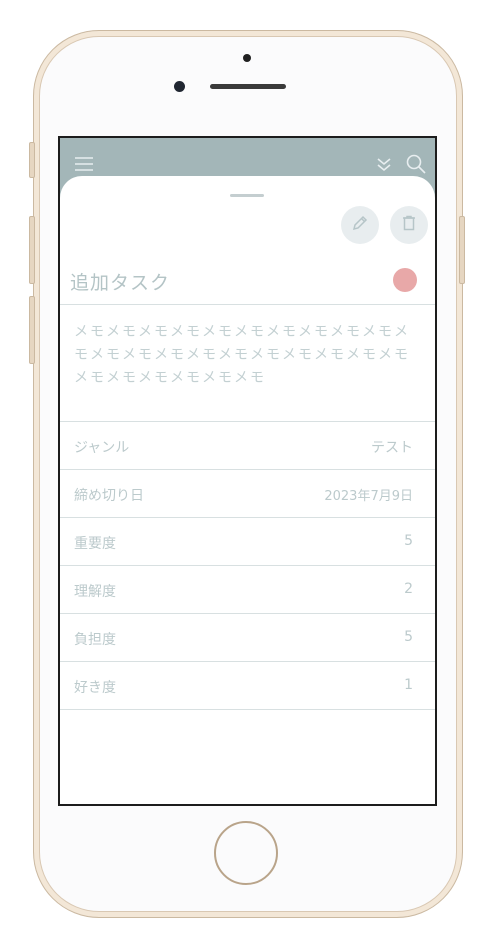 Image resolution: width=491 pixels, height=947 pixels. Describe the element at coordinates (32, 160) in the screenshot. I see `phone-mute-switch` at that location.